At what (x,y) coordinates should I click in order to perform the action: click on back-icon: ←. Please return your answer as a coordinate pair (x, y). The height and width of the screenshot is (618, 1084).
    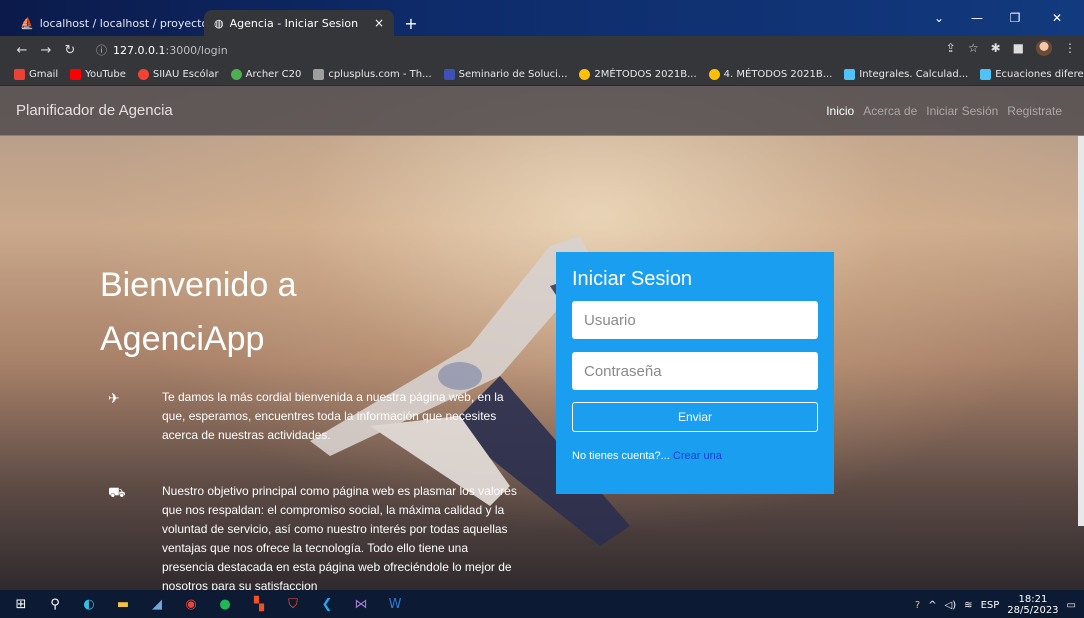
    Looking at the image, I should click on (22, 50).